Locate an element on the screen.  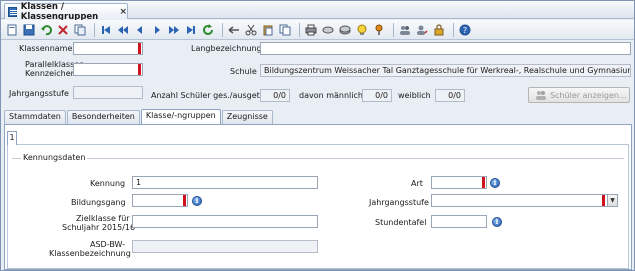
last-record-icon is located at coordinates (191, 30).